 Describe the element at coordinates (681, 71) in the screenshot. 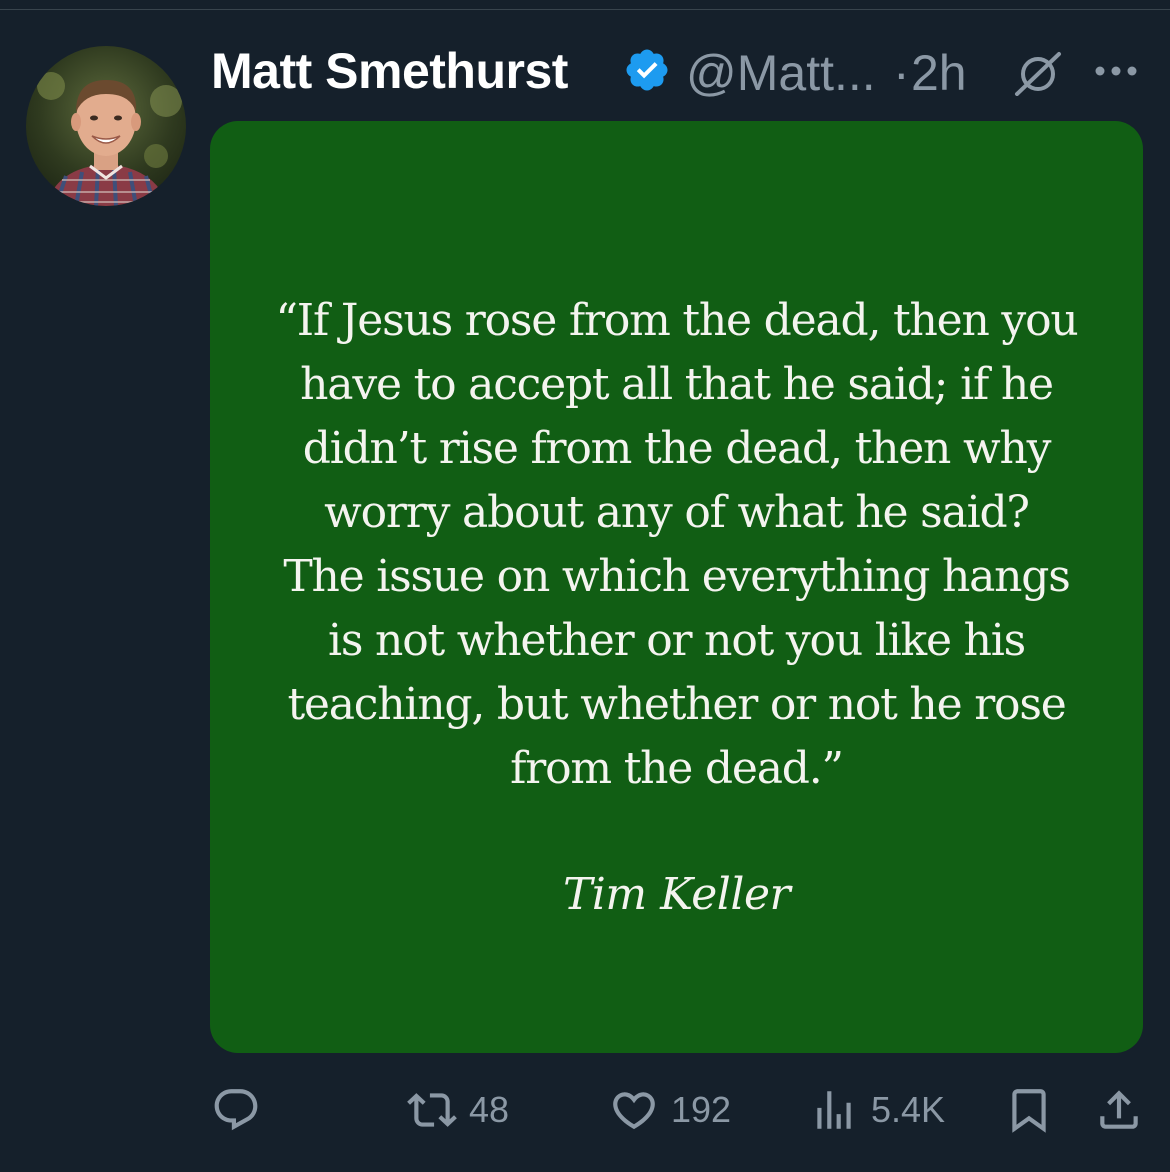

I see `tweet-header: Matt Smethurst @Matt... · 2h` at that location.